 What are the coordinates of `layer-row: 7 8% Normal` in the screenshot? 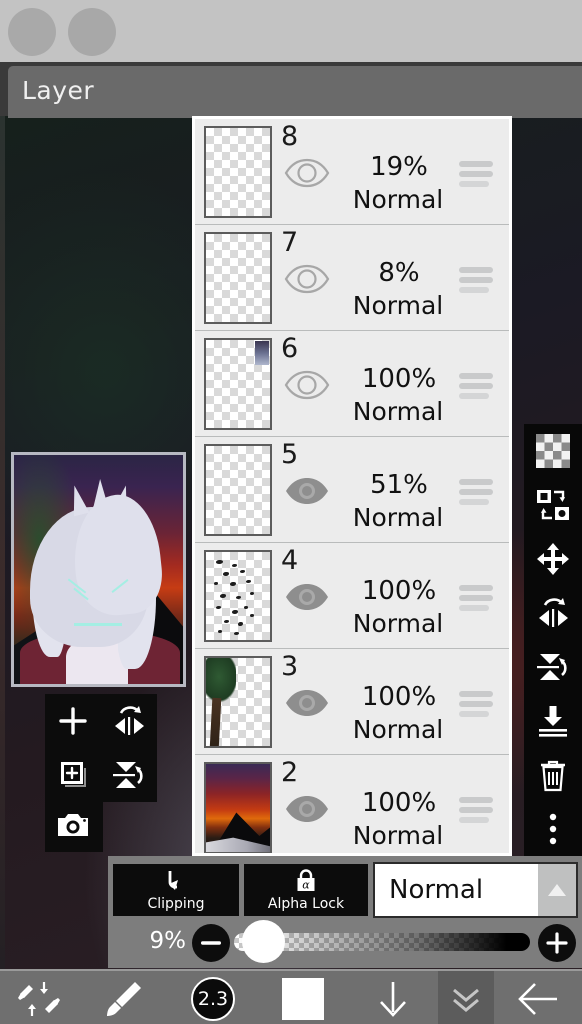 It's located at (352, 278).